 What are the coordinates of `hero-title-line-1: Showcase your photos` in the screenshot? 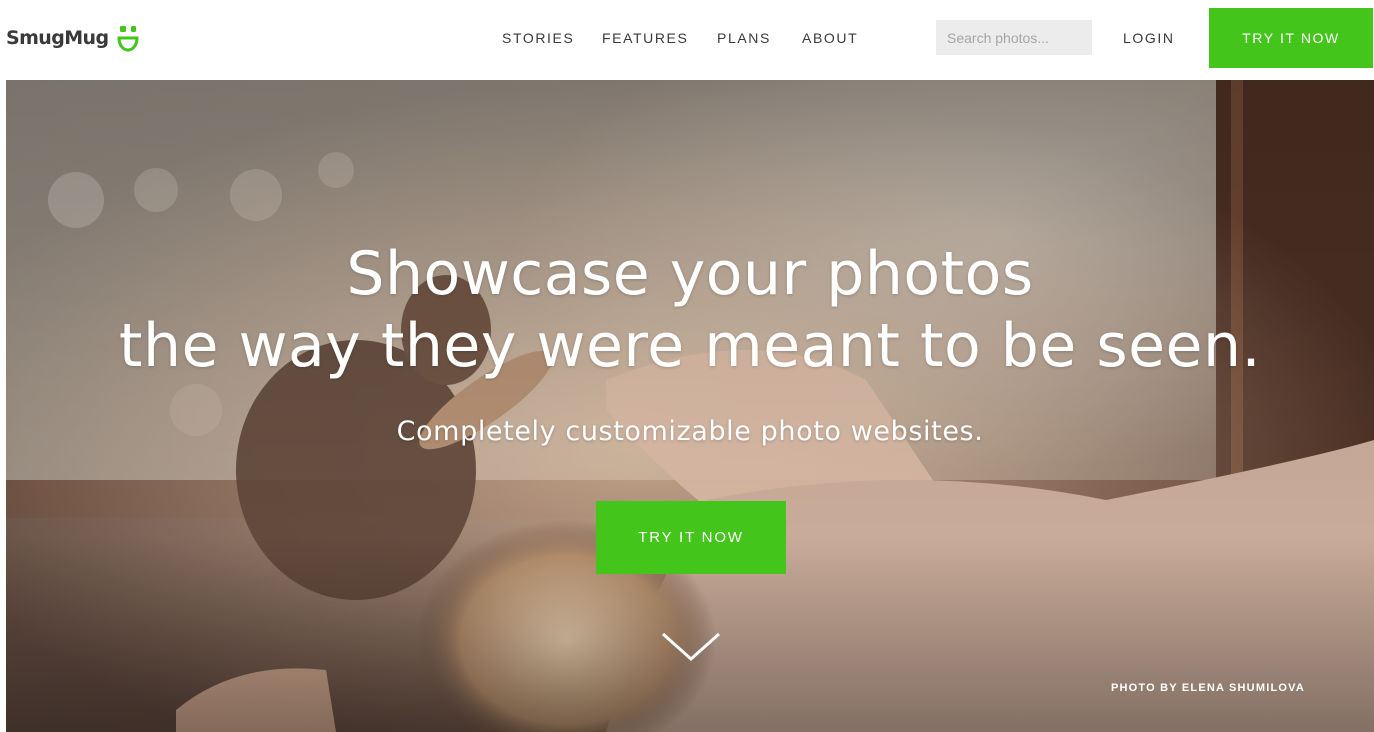 It's located at (690, 274).